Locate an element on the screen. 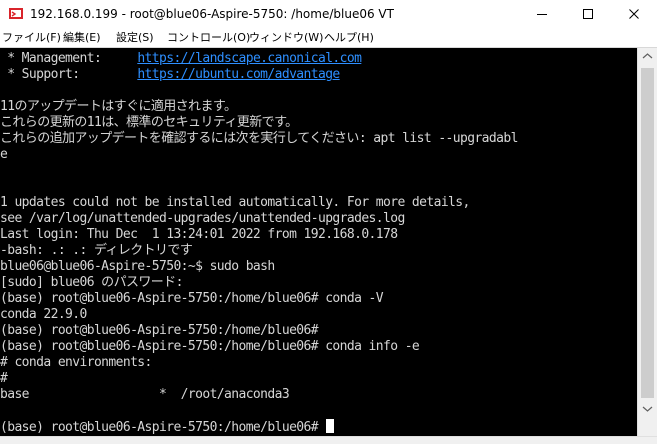 The width and height of the screenshot is (657, 444). terminal-line: # conda environments: is located at coordinates (76, 362).